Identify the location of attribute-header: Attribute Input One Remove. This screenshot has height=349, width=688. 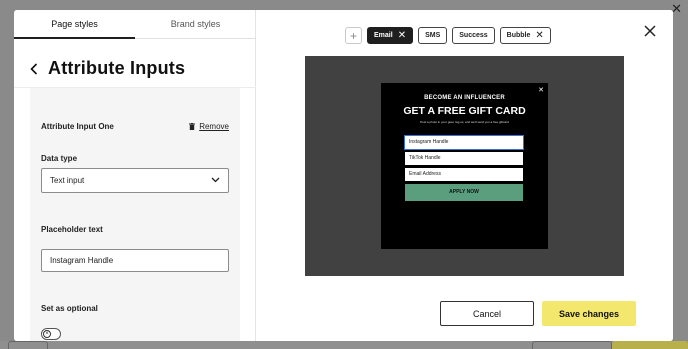
(135, 126).